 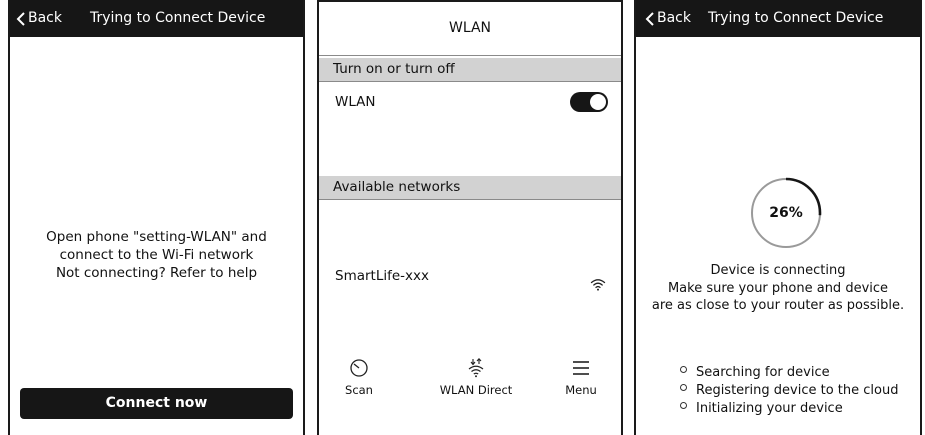 What do you see at coordinates (470, 279) in the screenshot?
I see `network-item: SmartLife-xxx` at bounding box center [470, 279].